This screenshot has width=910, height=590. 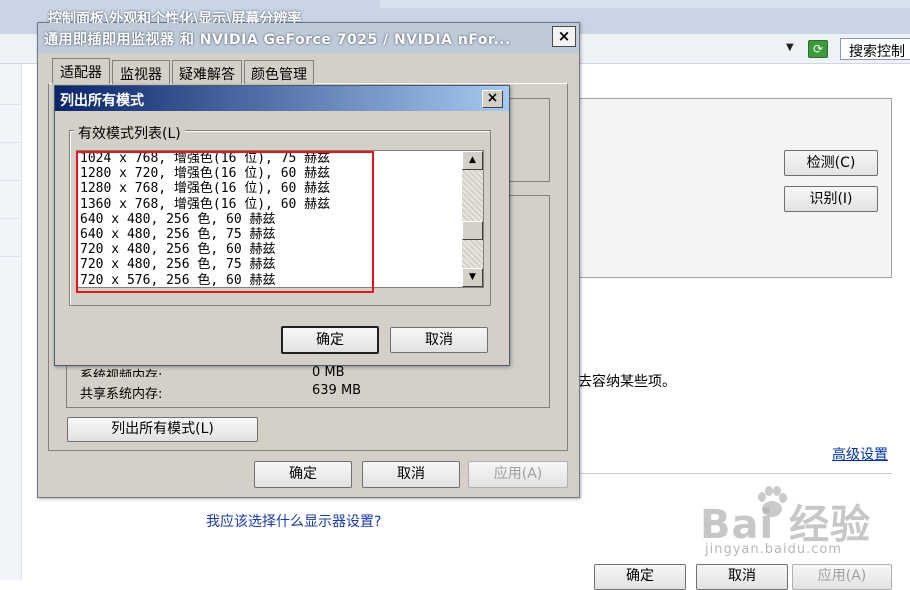 I want to click on video-memory-label: 系统视频内存:, so click(x=121, y=373).